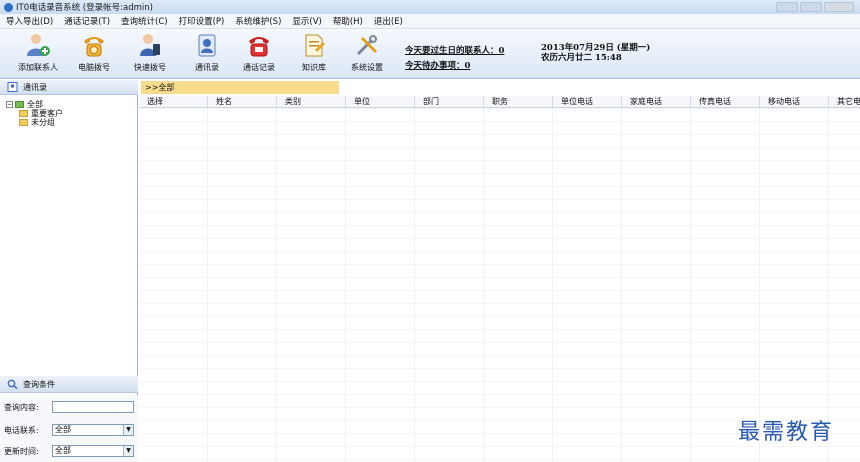  Describe the element at coordinates (12, 384) in the screenshot. I see `search-icon` at that location.